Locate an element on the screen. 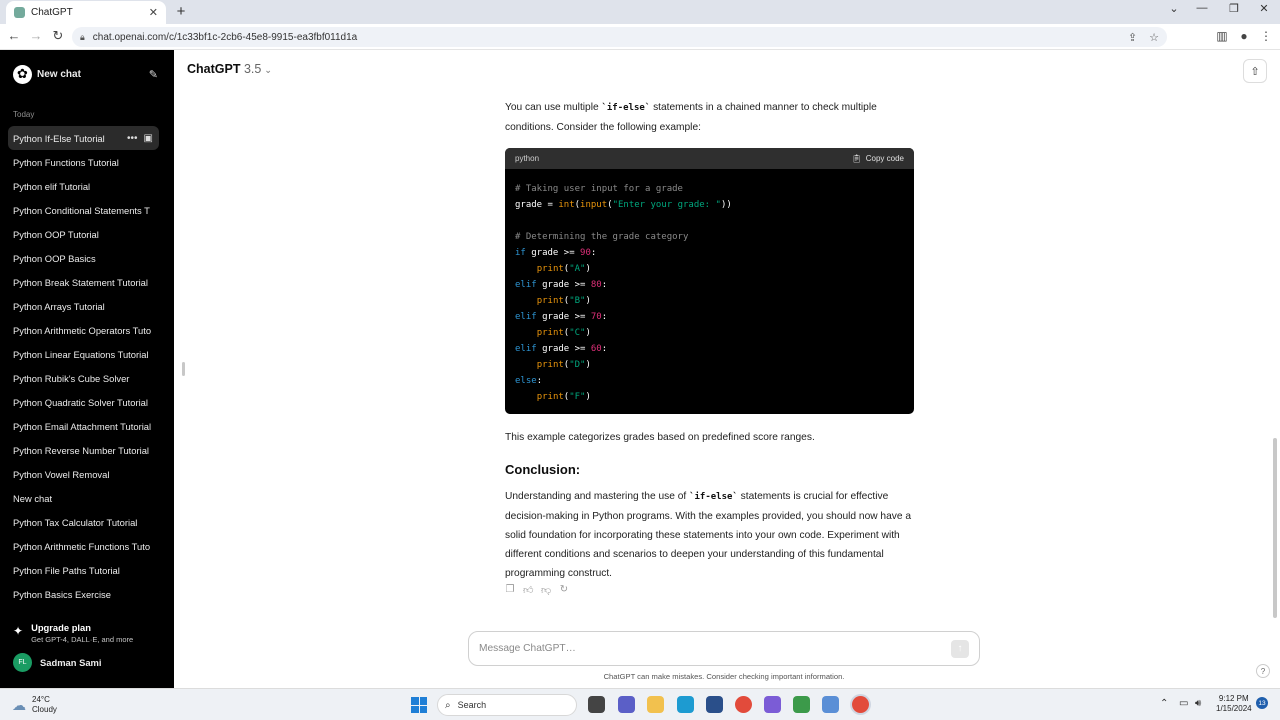 The height and width of the screenshot is (720, 1280). store-app-icon is located at coordinates (714, 704).